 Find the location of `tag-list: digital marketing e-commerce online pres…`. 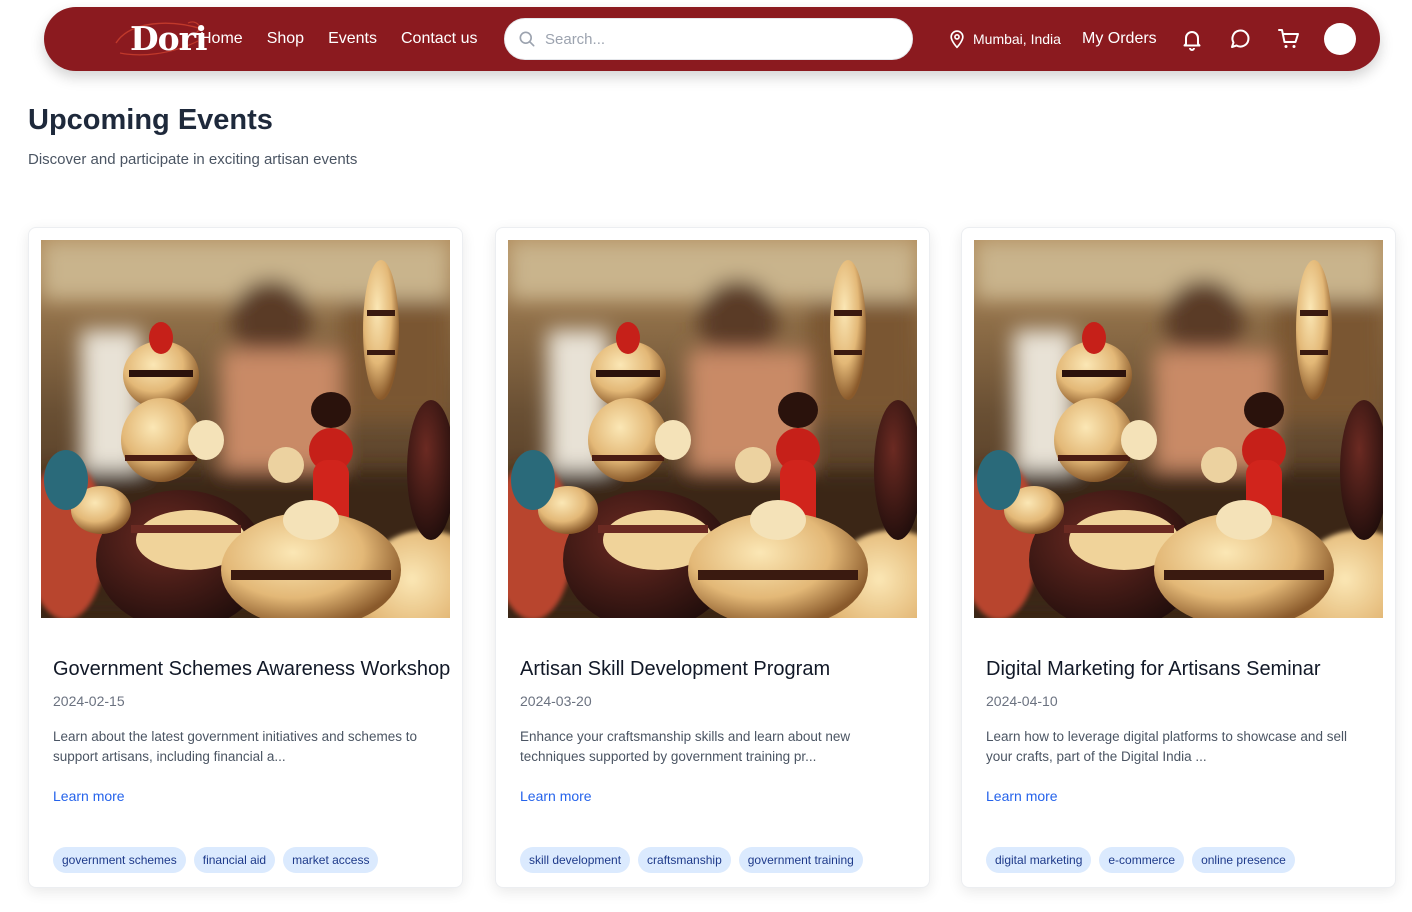

tag-list: digital marketing e-commerce online pres… is located at coordinates (1140, 860).